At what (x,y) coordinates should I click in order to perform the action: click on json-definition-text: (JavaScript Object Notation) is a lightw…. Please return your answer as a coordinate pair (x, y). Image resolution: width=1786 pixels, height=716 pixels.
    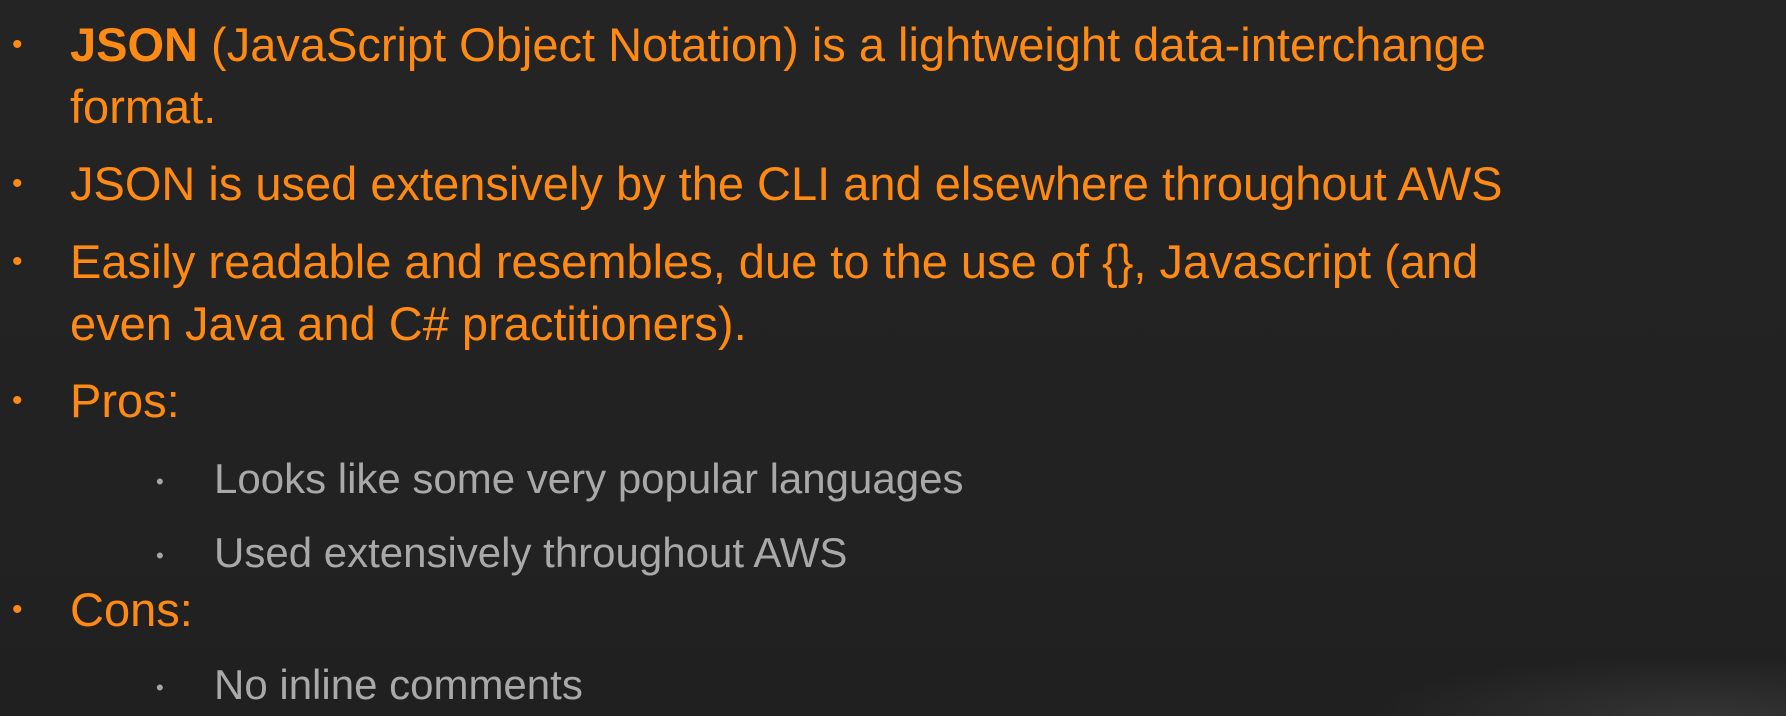
    Looking at the image, I should click on (842, 44).